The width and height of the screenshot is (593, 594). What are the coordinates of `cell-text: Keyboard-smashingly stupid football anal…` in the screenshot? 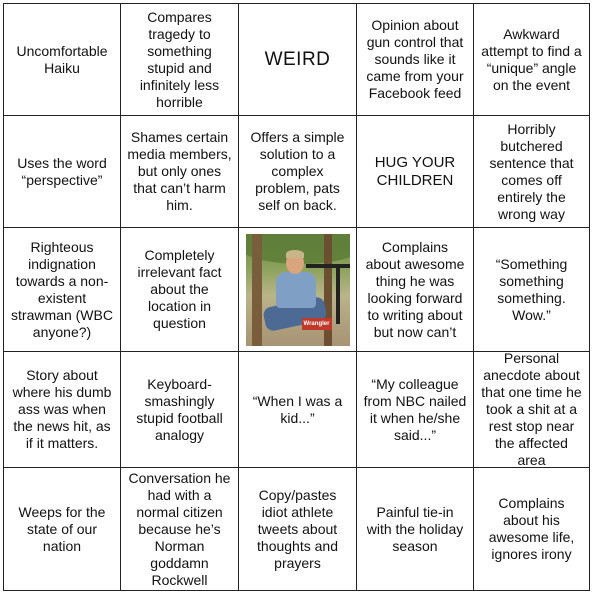 It's located at (179, 409).